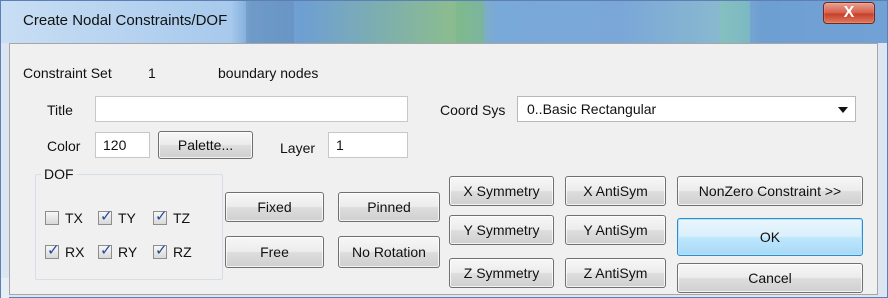 The width and height of the screenshot is (888, 298). Describe the element at coordinates (501, 273) in the screenshot. I see `z-symmetry-button: Z Symmetry` at that location.